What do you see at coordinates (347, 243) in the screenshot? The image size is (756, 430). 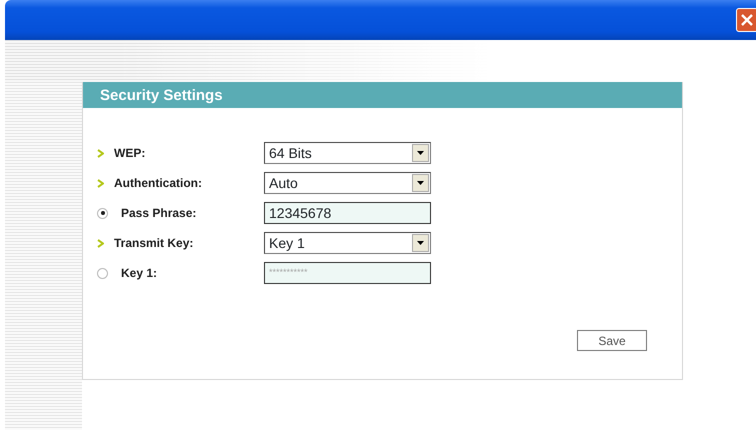 I see `dropdown: Key 1` at bounding box center [347, 243].